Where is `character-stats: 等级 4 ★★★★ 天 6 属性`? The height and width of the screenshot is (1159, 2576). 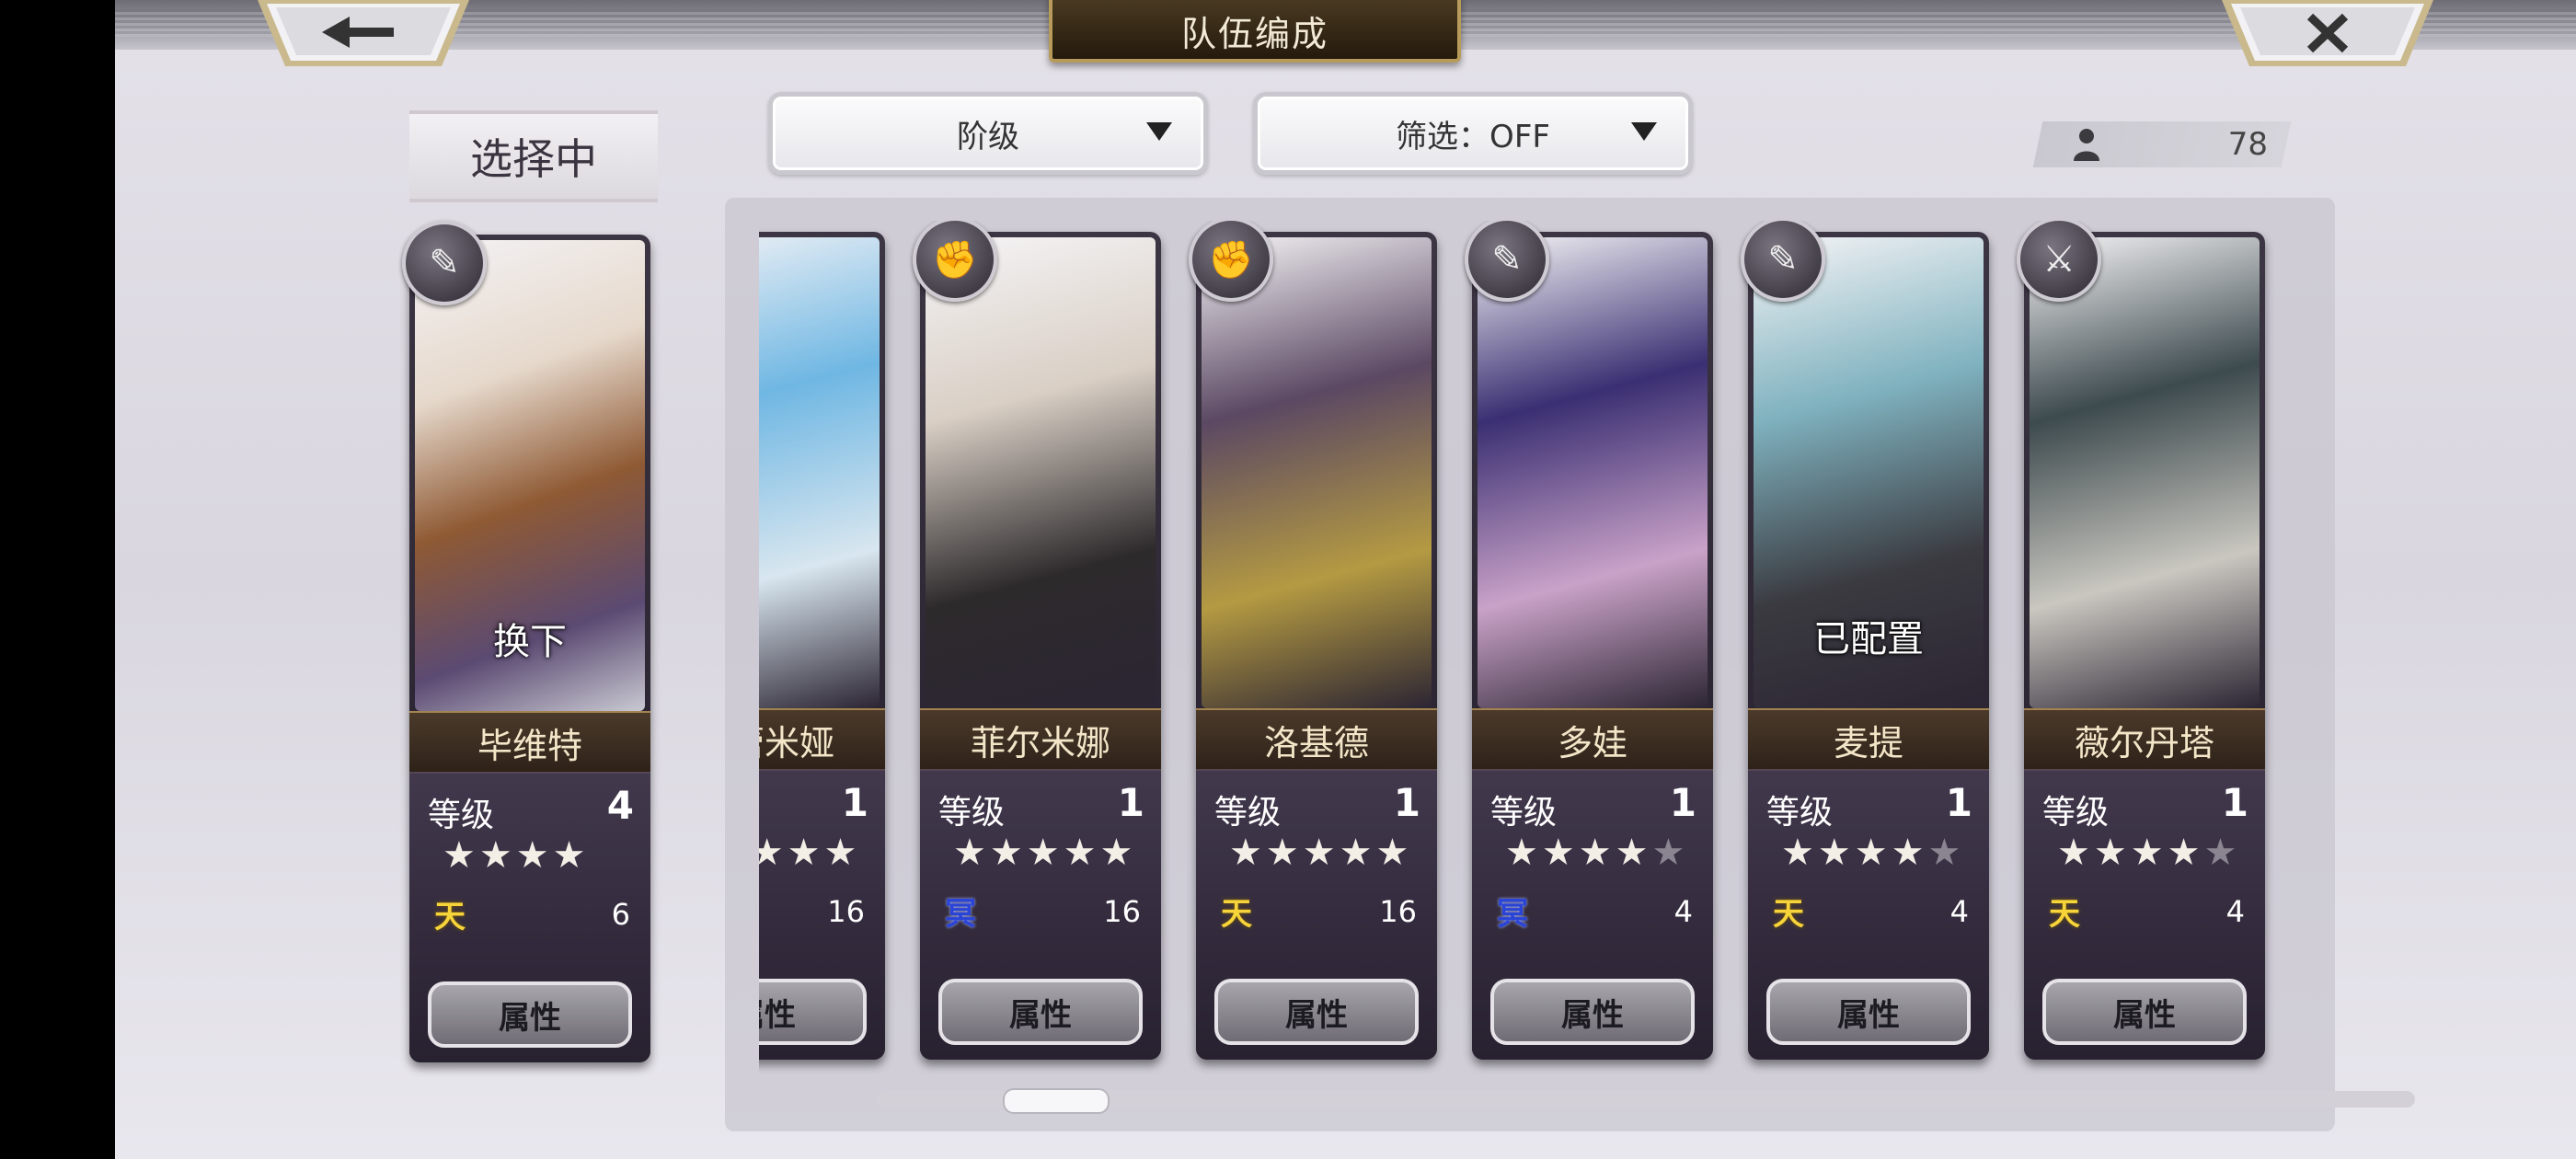
character-stats: 等级 4 ★★★★ 天 6 属性 is located at coordinates (529, 917).